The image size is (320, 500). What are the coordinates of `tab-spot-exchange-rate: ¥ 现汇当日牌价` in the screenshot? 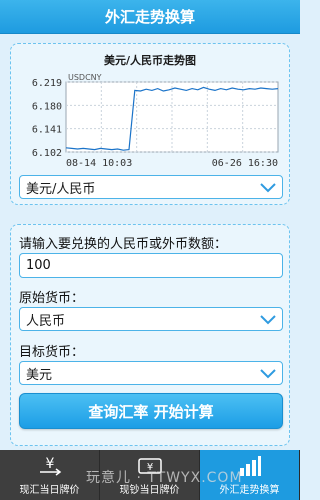 It's located at (50, 475).